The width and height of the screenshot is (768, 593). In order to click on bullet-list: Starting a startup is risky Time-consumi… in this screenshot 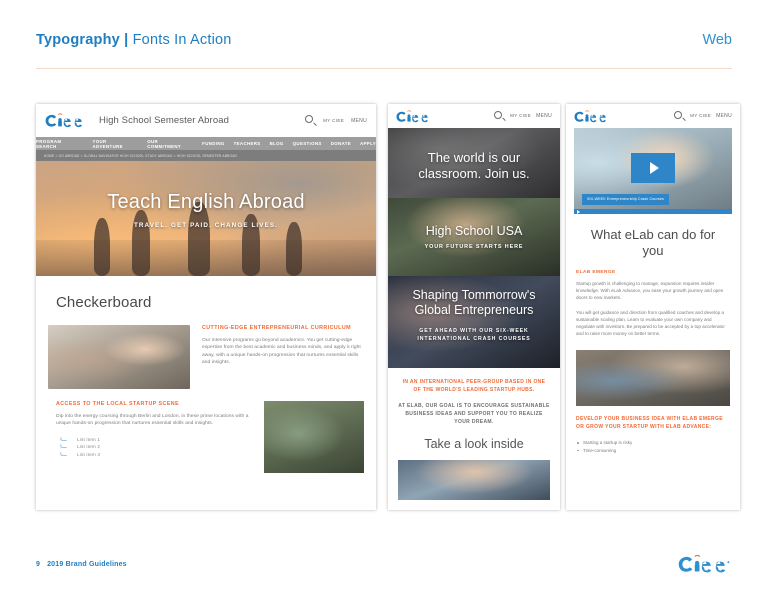, I will do `click(653, 446)`.